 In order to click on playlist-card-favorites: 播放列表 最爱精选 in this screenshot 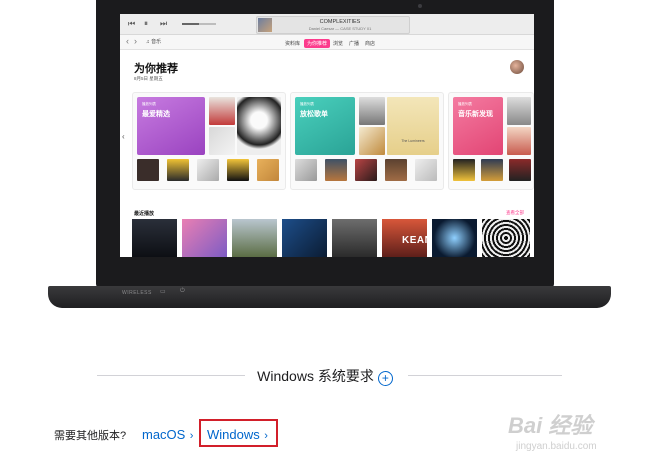, I will do `click(209, 141)`.